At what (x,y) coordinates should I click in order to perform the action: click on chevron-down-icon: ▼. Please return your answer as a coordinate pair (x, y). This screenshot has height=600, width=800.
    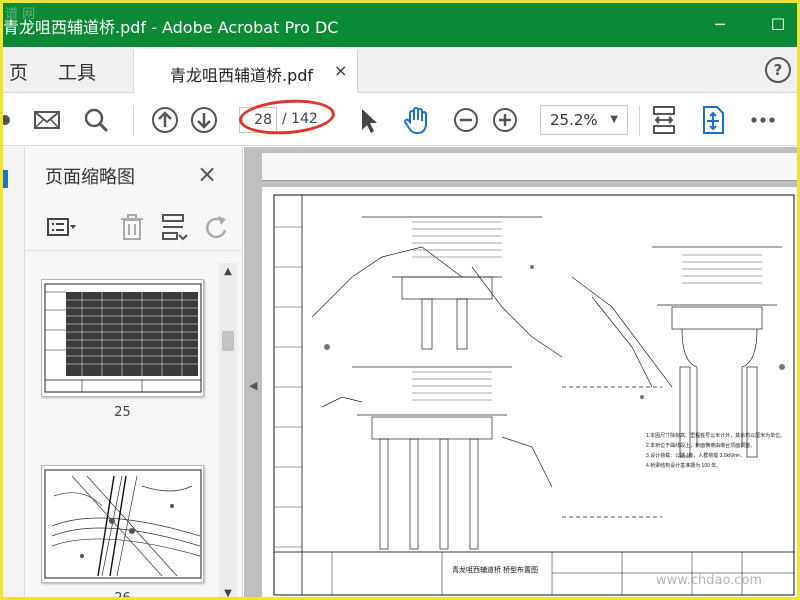
    Looking at the image, I should click on (614, 119).